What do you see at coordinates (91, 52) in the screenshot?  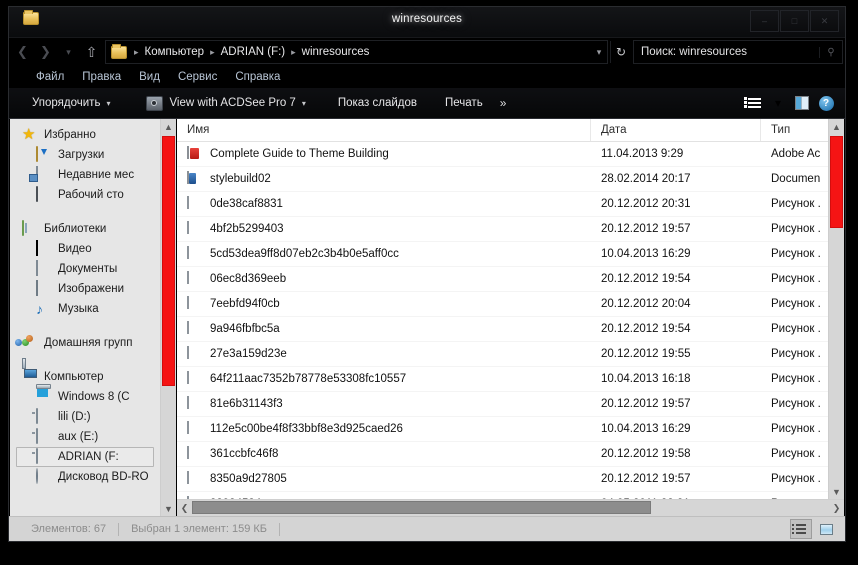 I see `up-arrow-icon: ⇧` at bounding box center [91, 52].